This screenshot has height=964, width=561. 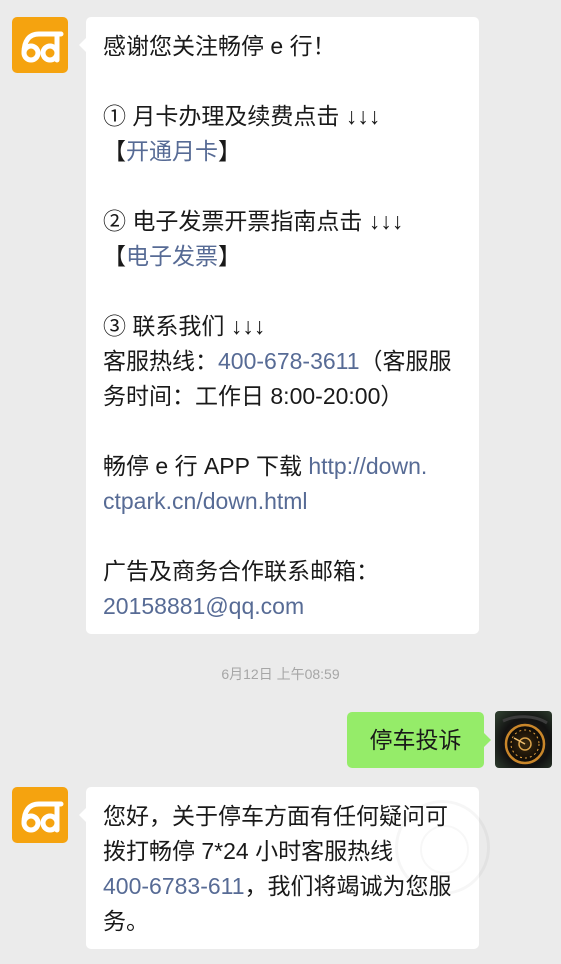 I want to click on message-text: ① 月卡办理及续费点击 ↓↓↓, so click(x=242, y=116).